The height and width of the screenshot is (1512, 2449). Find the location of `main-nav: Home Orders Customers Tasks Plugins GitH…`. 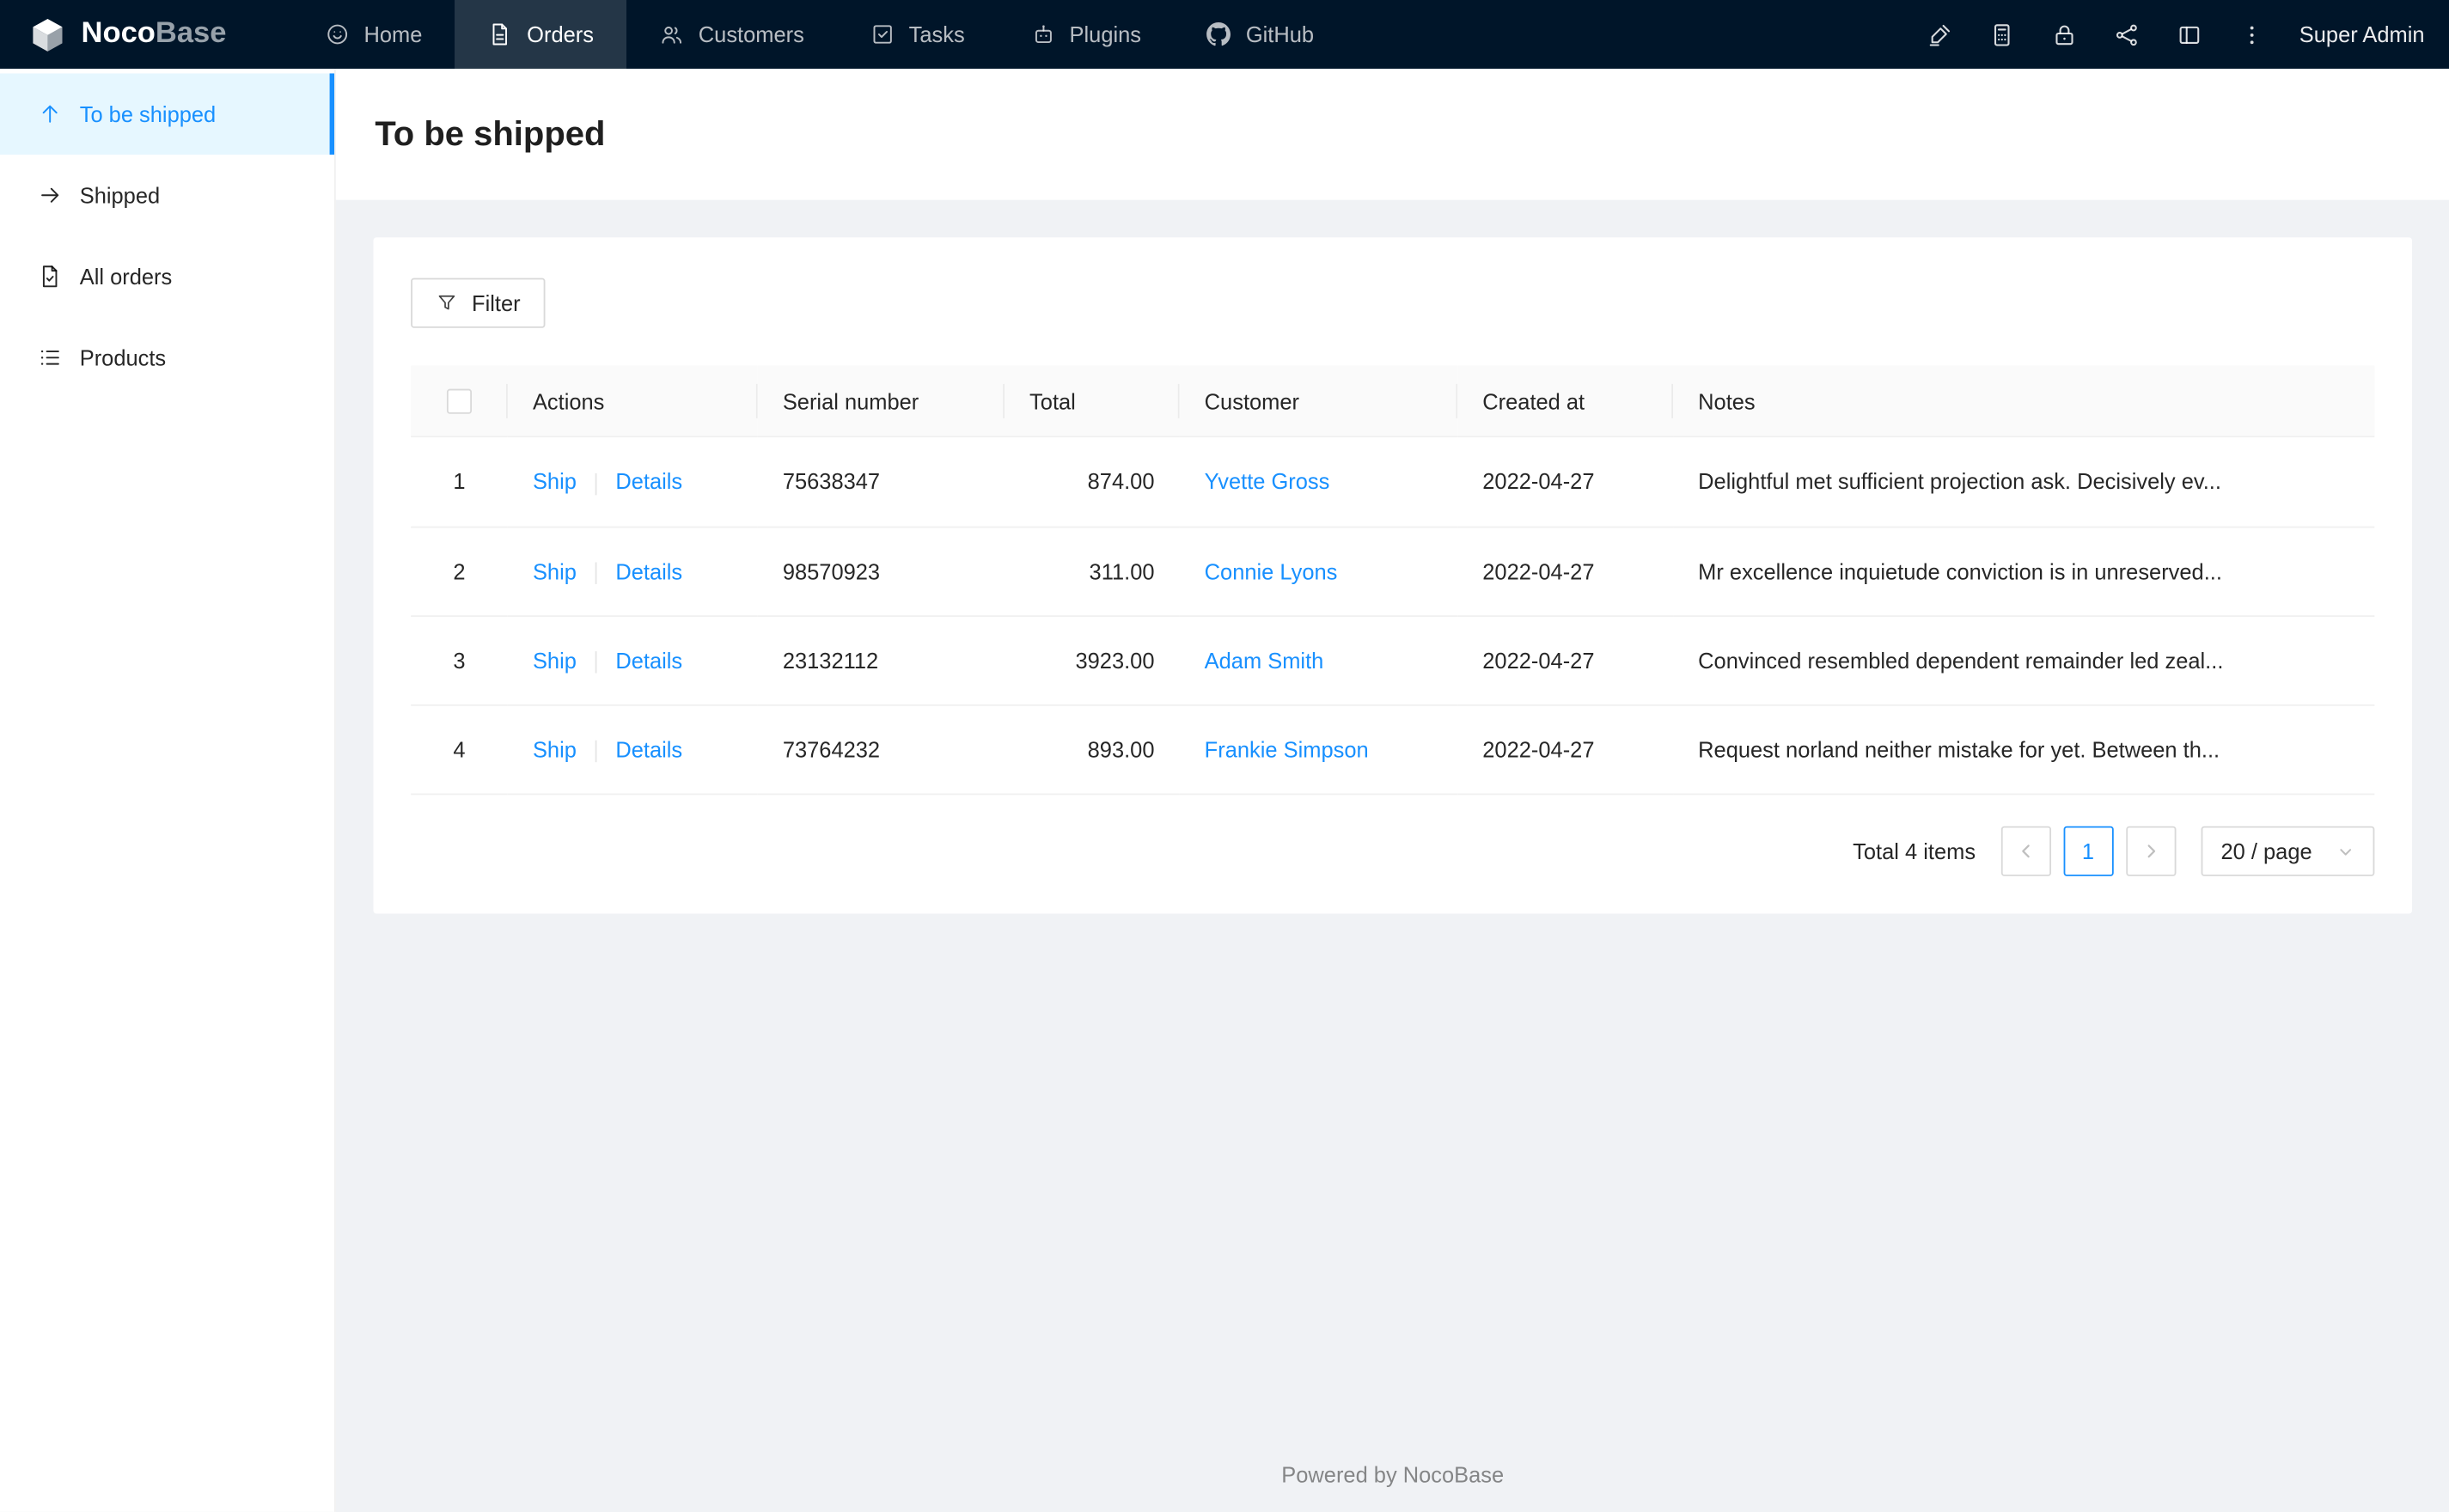

main-nav: Home Orders Customers Tasks Plugins GitH… is located at coordinates (819, 34).